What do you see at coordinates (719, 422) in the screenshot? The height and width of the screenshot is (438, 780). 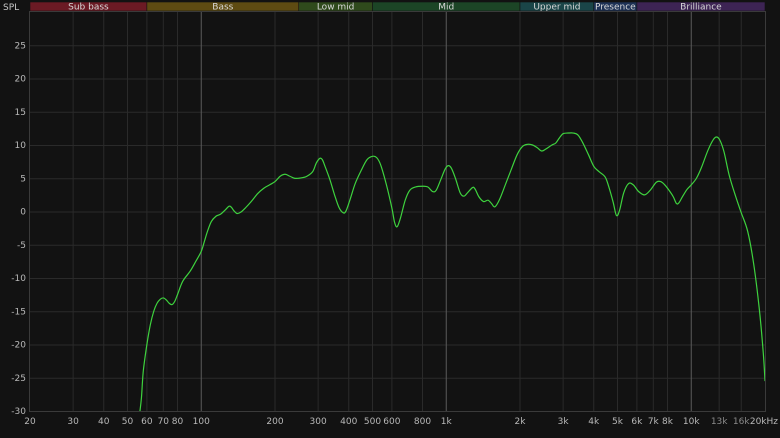 I see `x-tick-label: 13k` at bounding box center [719, 422].